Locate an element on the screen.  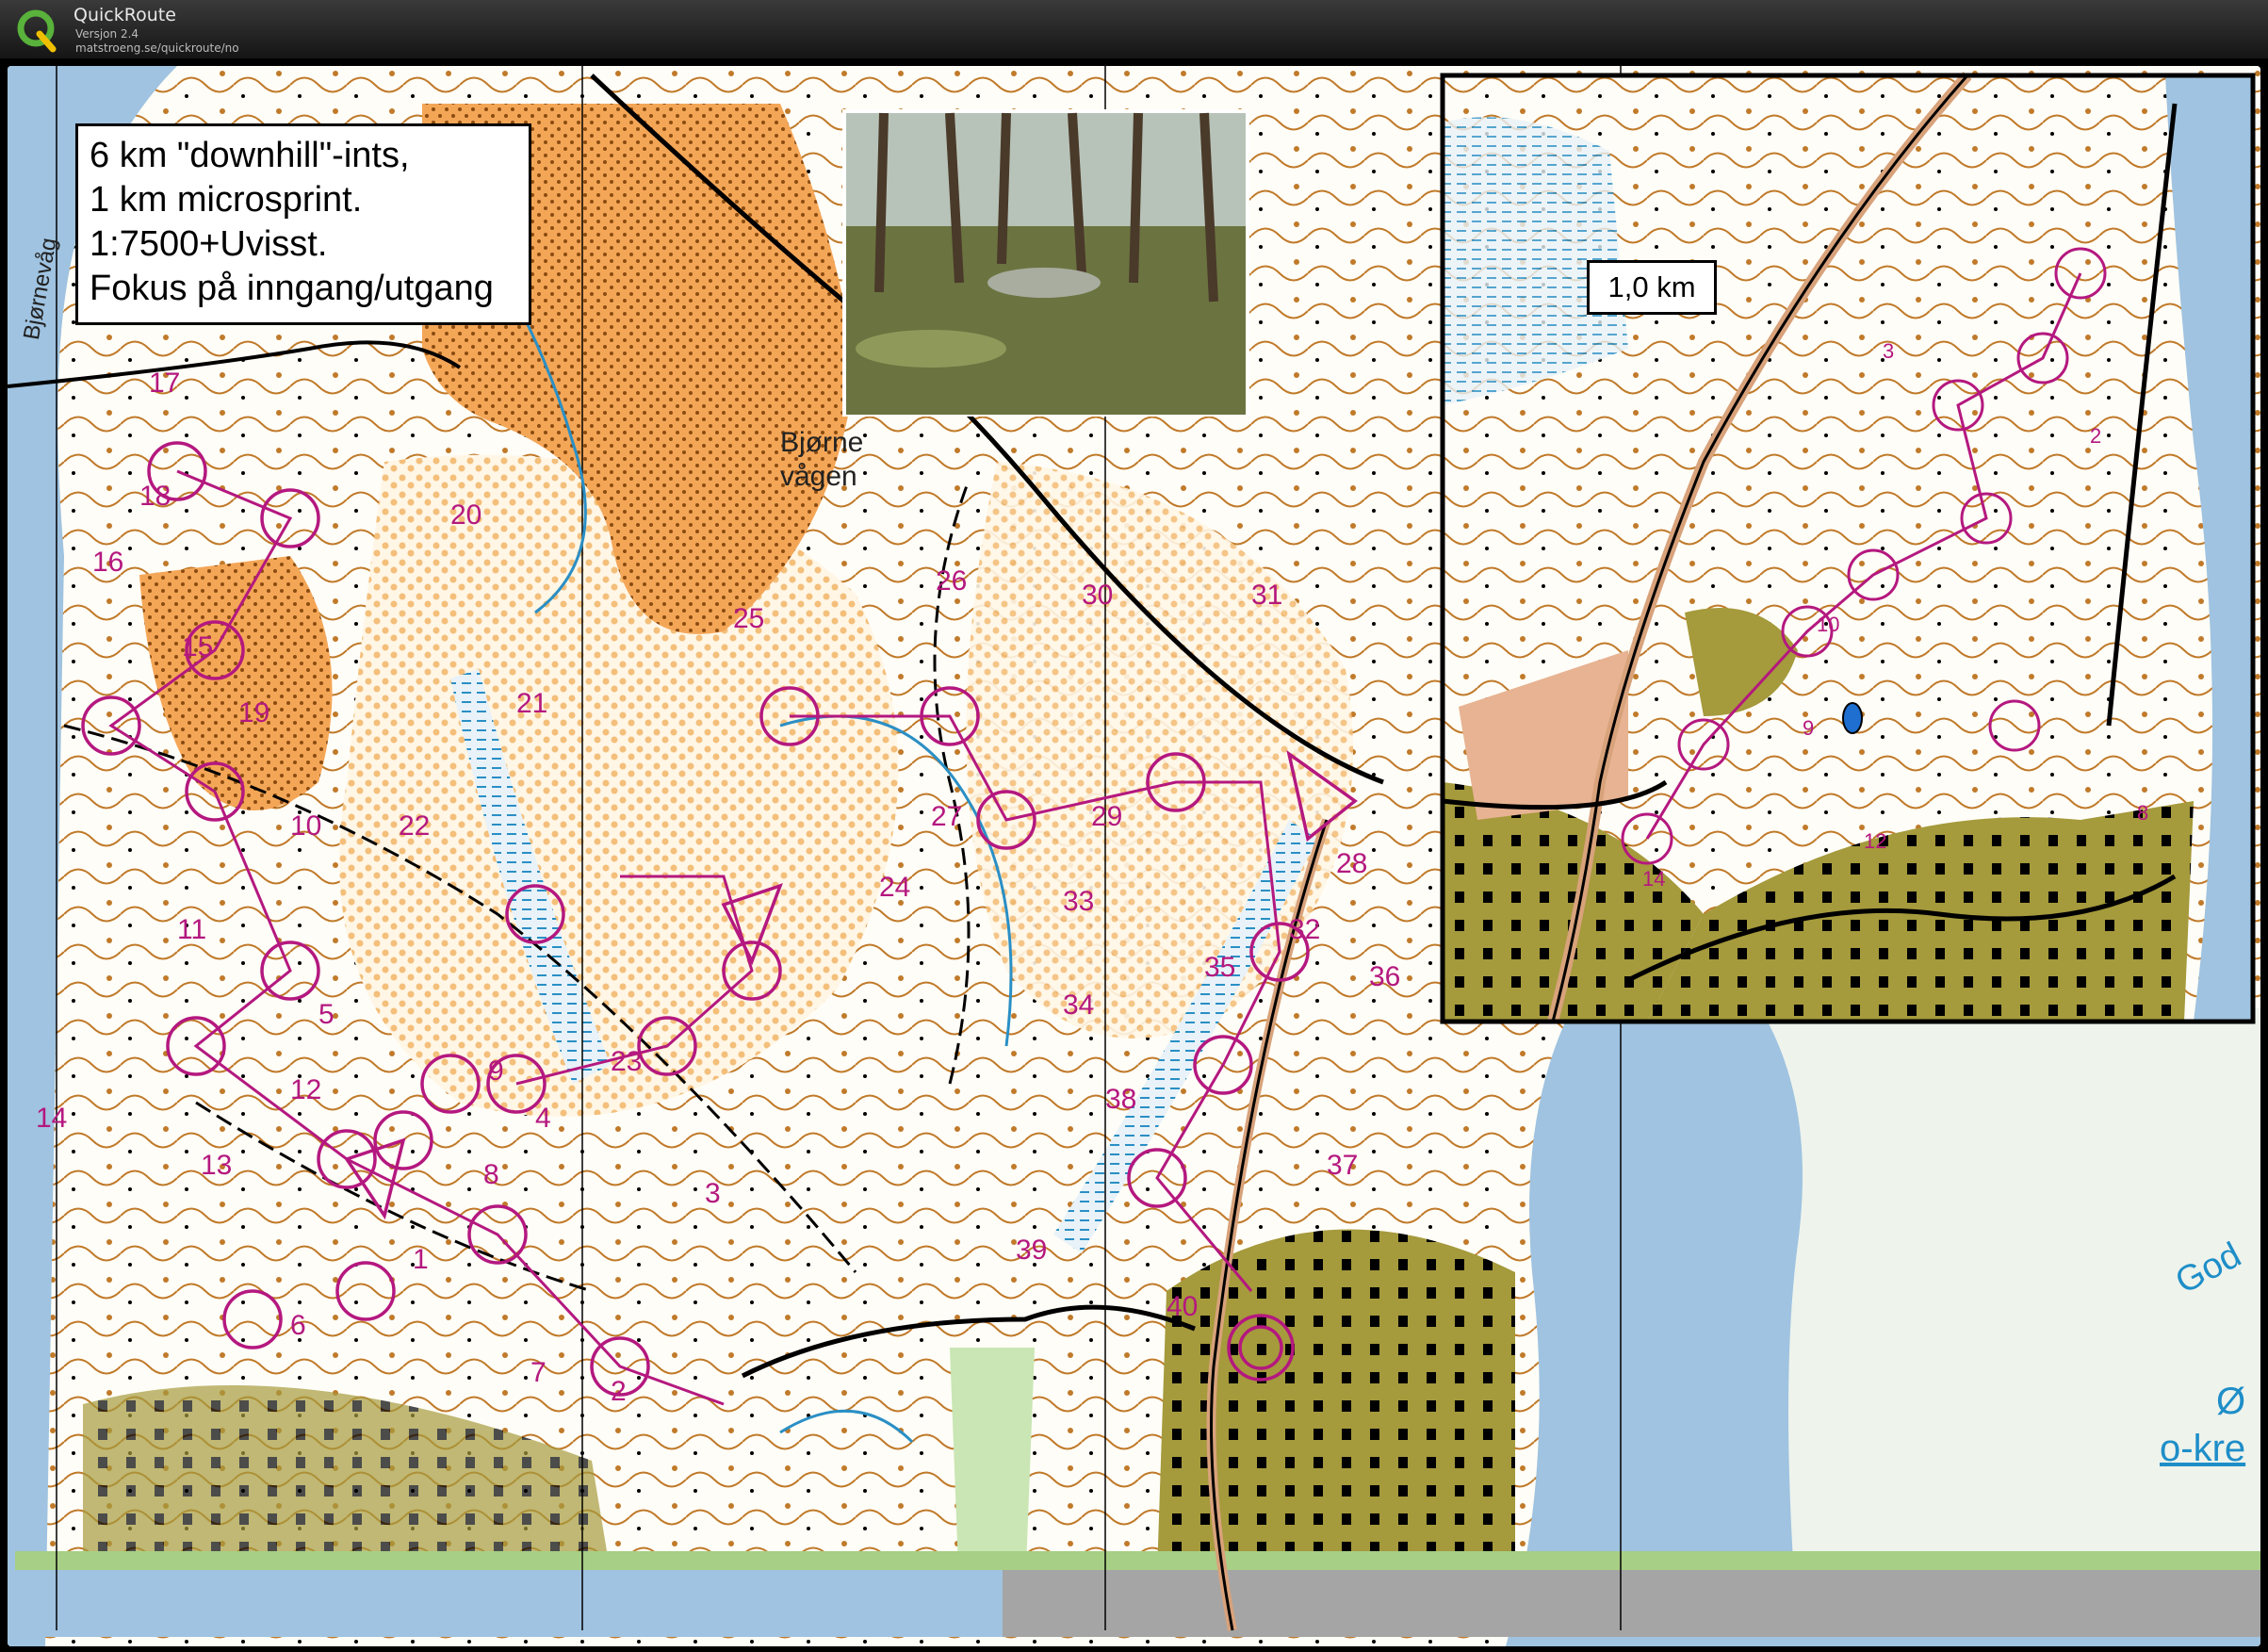
control-number: 18 is located at coordinates (155, 497).